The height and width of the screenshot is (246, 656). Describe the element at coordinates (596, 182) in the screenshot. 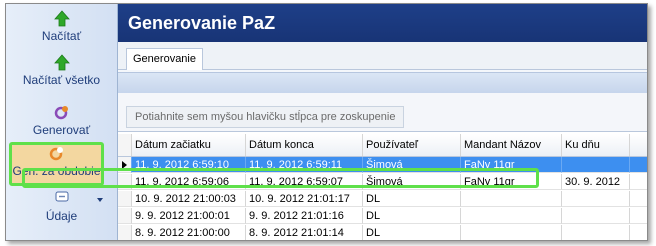

I see `cell-ku-dnu: 30. 9. 2012` at that location.